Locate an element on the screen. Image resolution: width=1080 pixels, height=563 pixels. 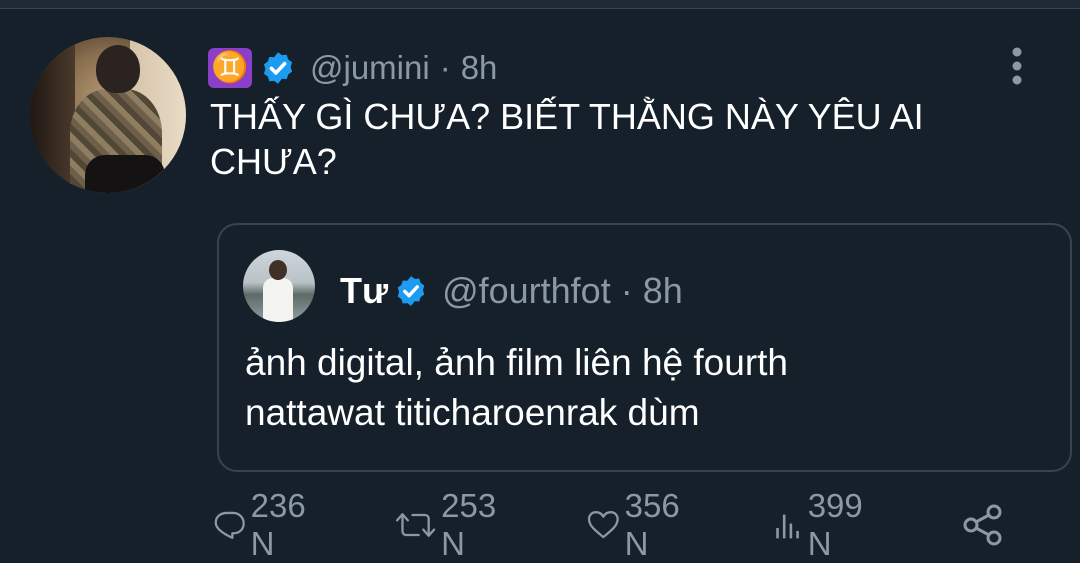
share-button is located at coordinates (983, 525).